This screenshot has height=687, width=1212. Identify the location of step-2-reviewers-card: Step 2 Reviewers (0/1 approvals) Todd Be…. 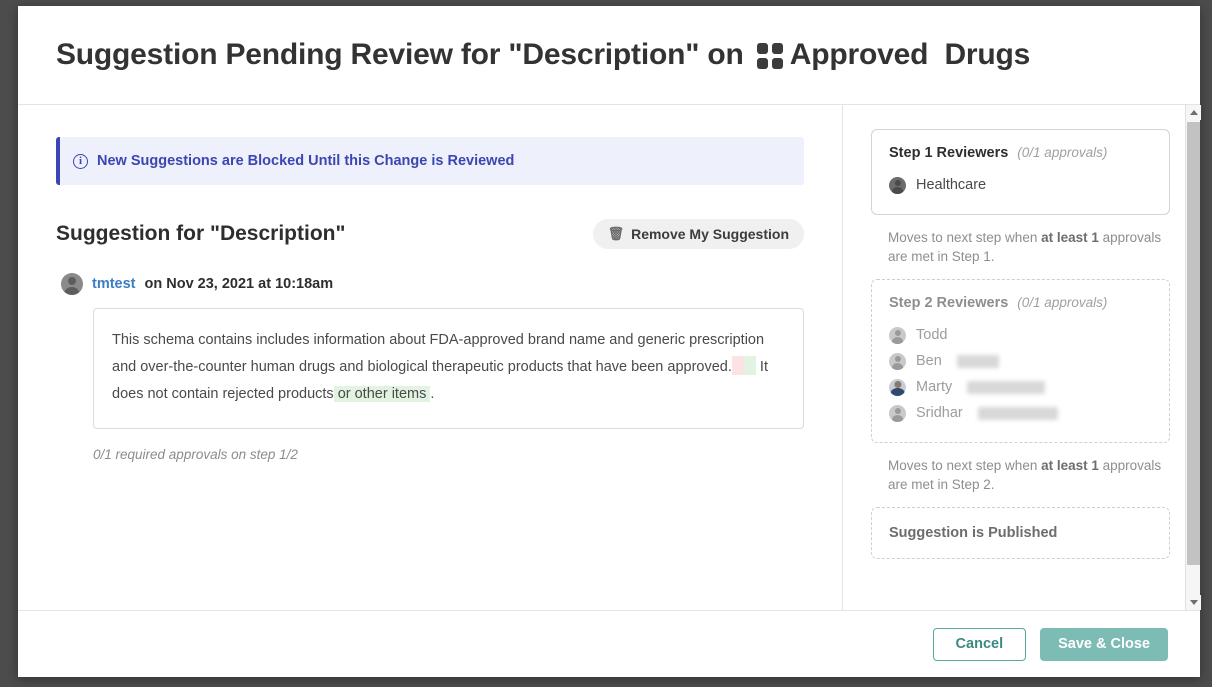
(1020, 361).